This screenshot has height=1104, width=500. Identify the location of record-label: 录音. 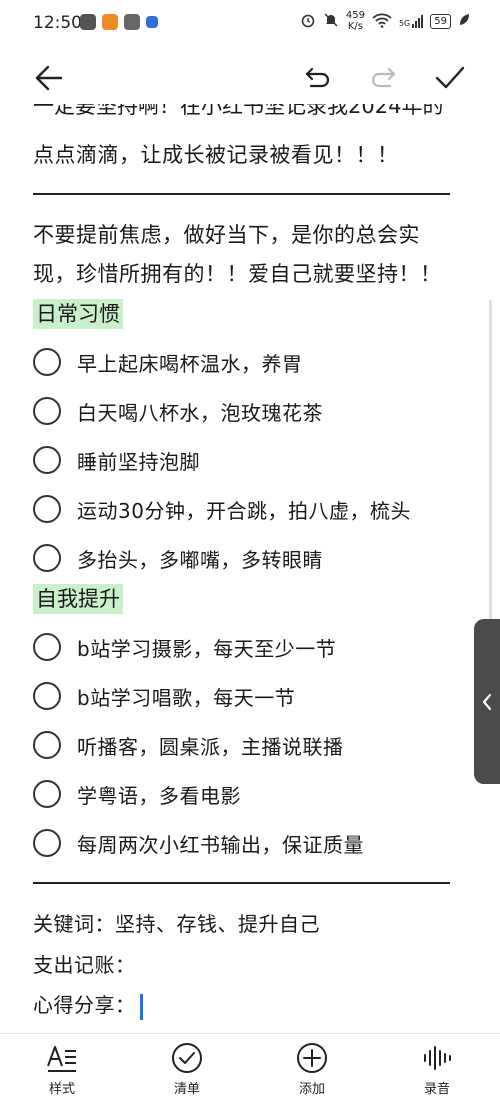
(436, 1089).